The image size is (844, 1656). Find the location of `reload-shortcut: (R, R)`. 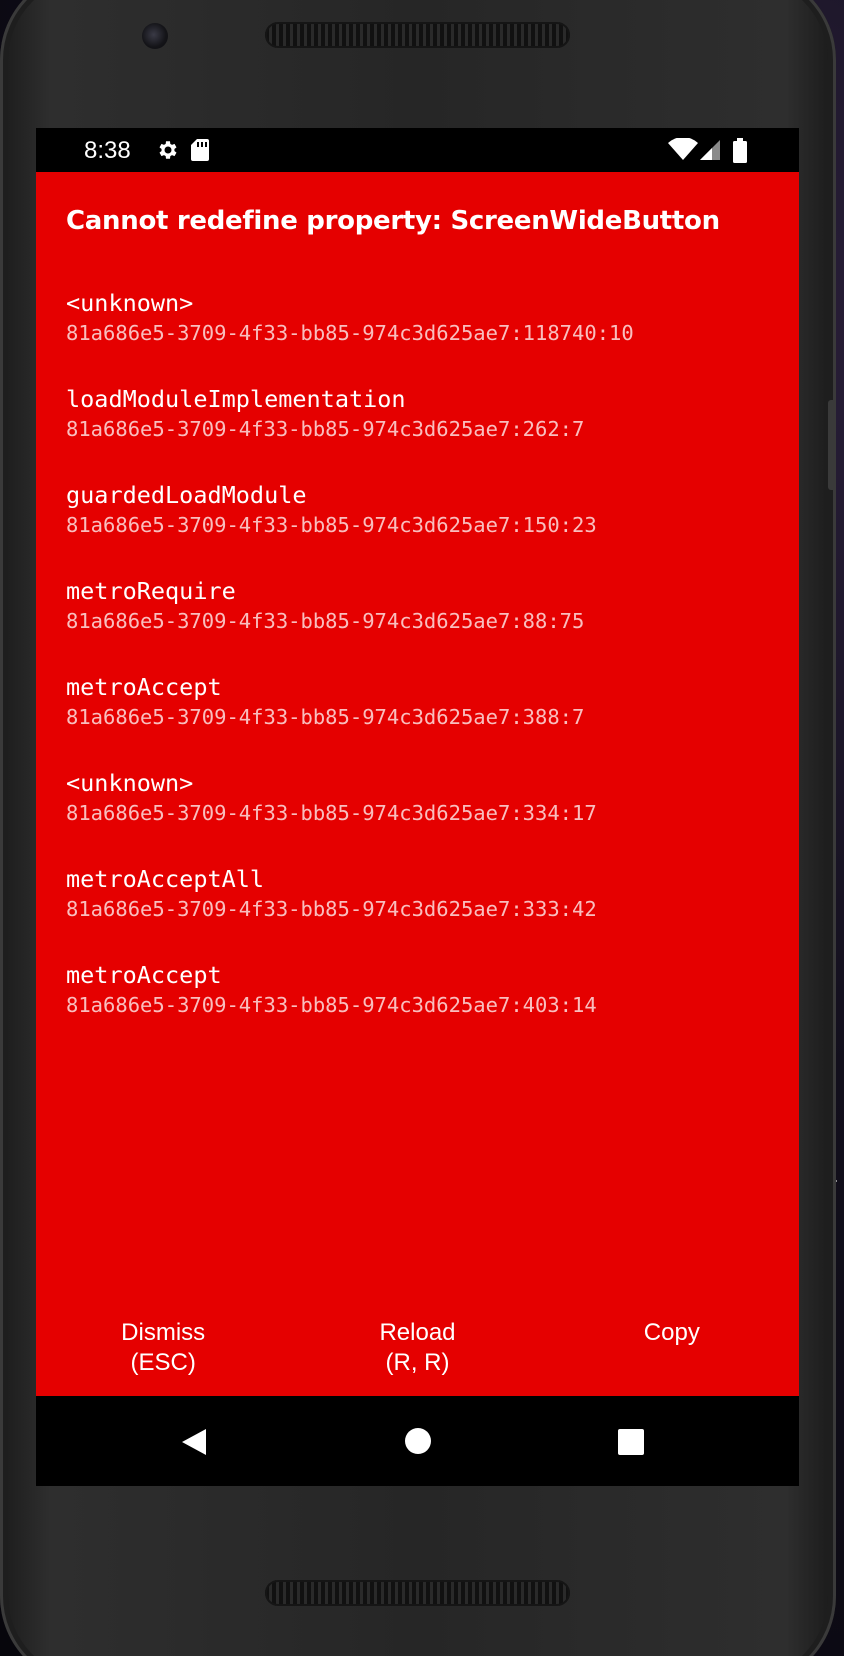

reload-shortcut: (R, R) is located at coordinates (417, 1362).